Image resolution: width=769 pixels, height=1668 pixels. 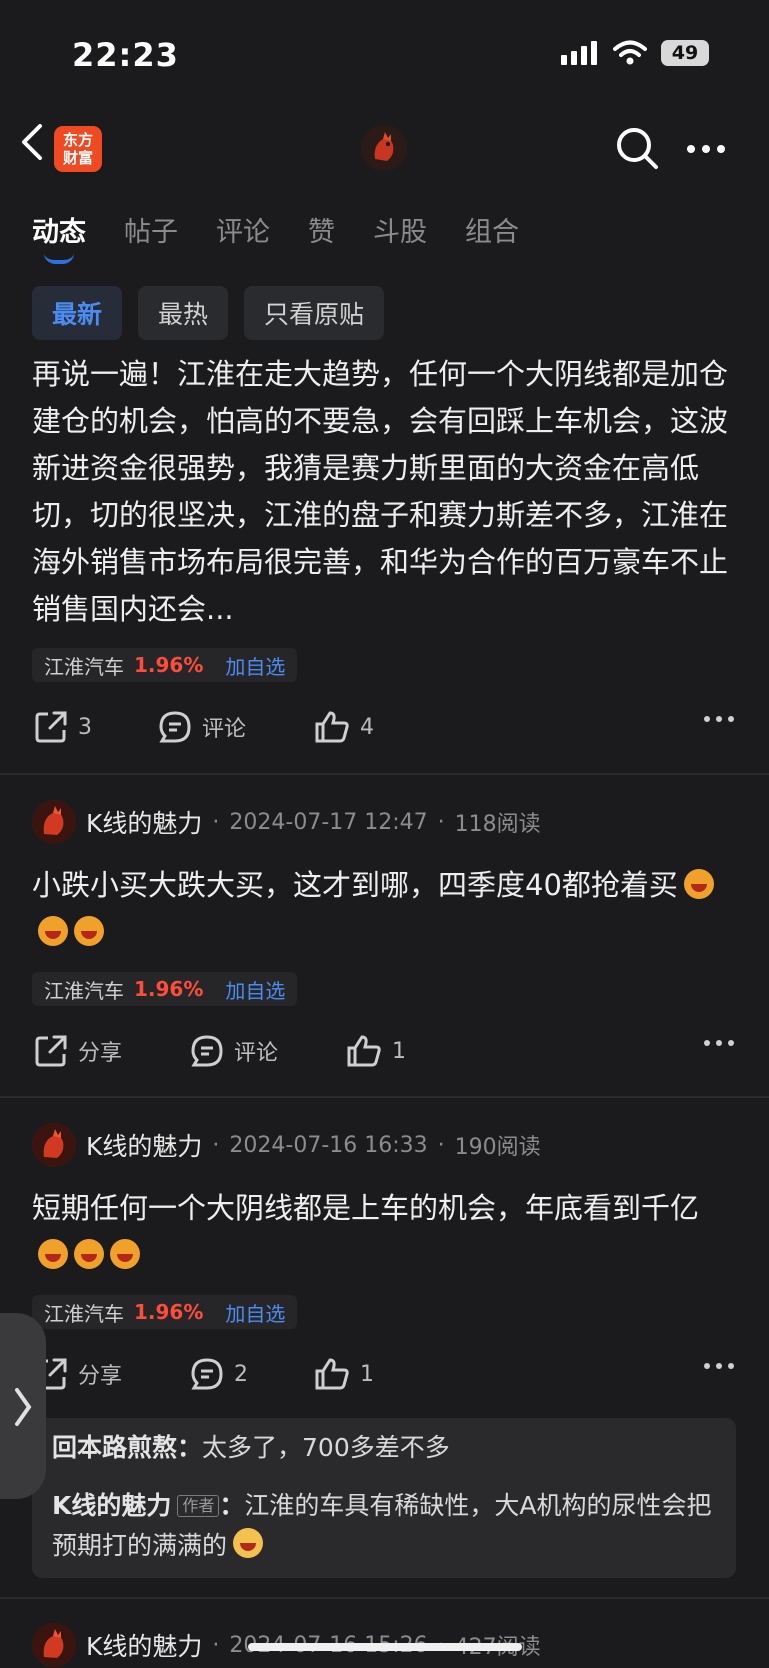 What do you see at coordinates (382, 909) in the screenshot?
I see `post-text: 小跌小买大跌大买，这才到哪，四季度40都抢着买` at bounding box center [382, 909].